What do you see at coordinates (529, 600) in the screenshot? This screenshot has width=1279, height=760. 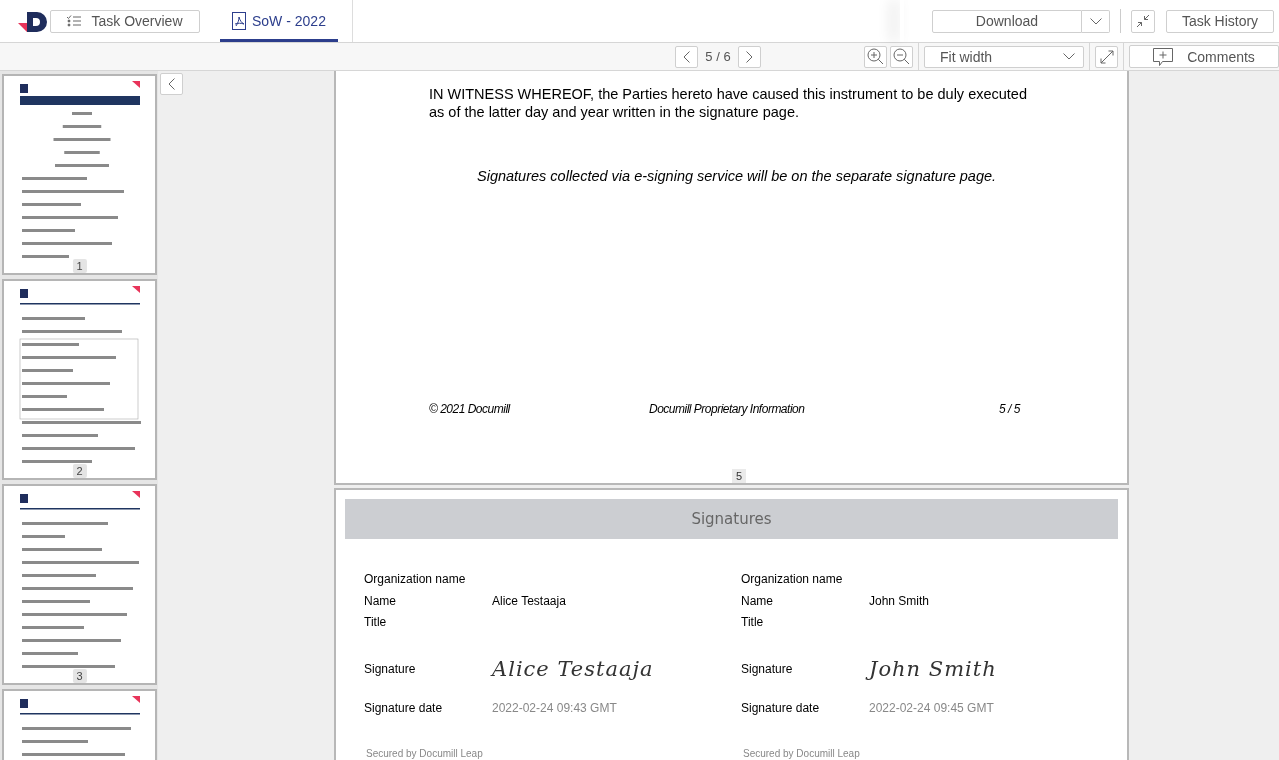 I see `field-value: Alice Testaaja` at bounding box center [529, 600].